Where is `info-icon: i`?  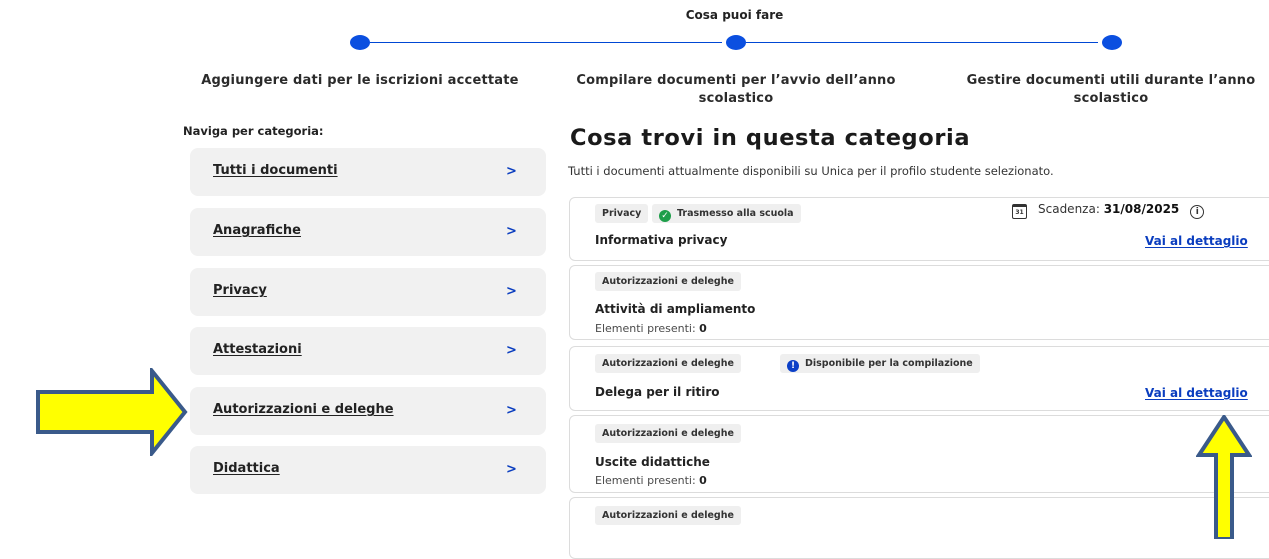
info-icon: i is located at coordinates (1197, 212).